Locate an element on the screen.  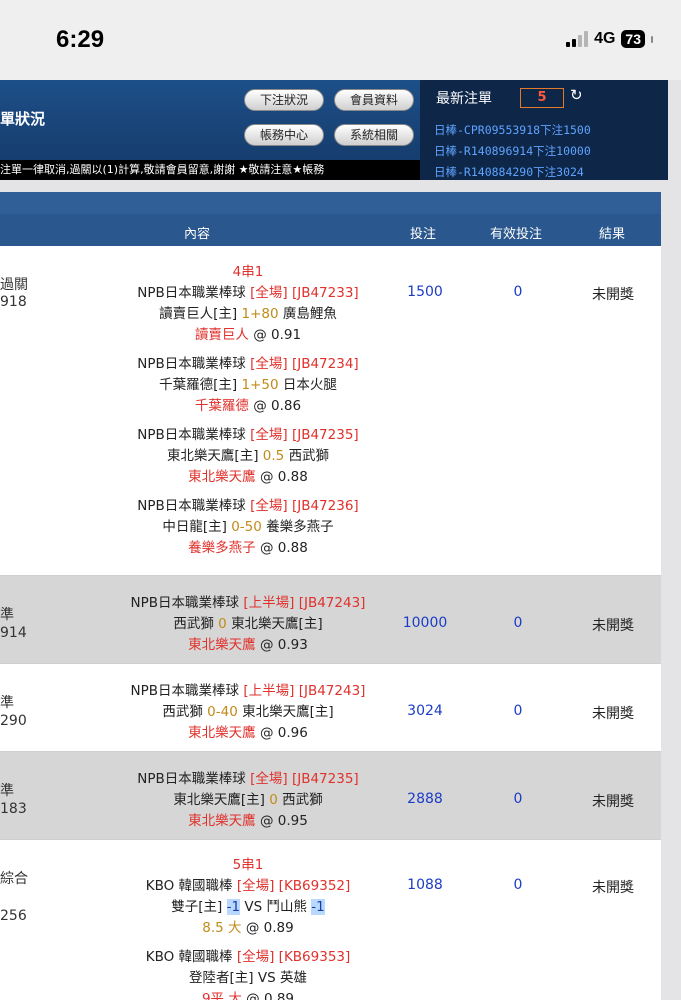
leg-pick: 東北樂天鷹 @ 0.88 is located at coordinates (248, 477).